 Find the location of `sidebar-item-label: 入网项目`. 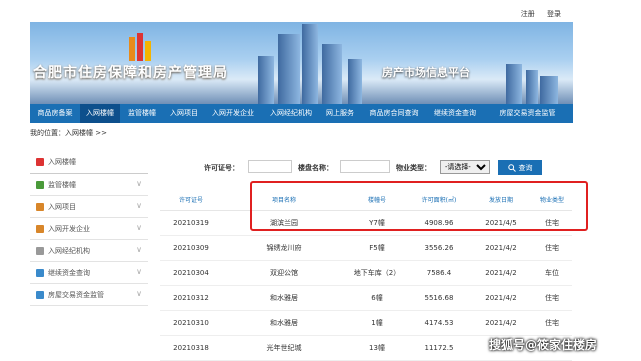

sidebar-item-label: 入网项目 is located at coordinates (62, 206).